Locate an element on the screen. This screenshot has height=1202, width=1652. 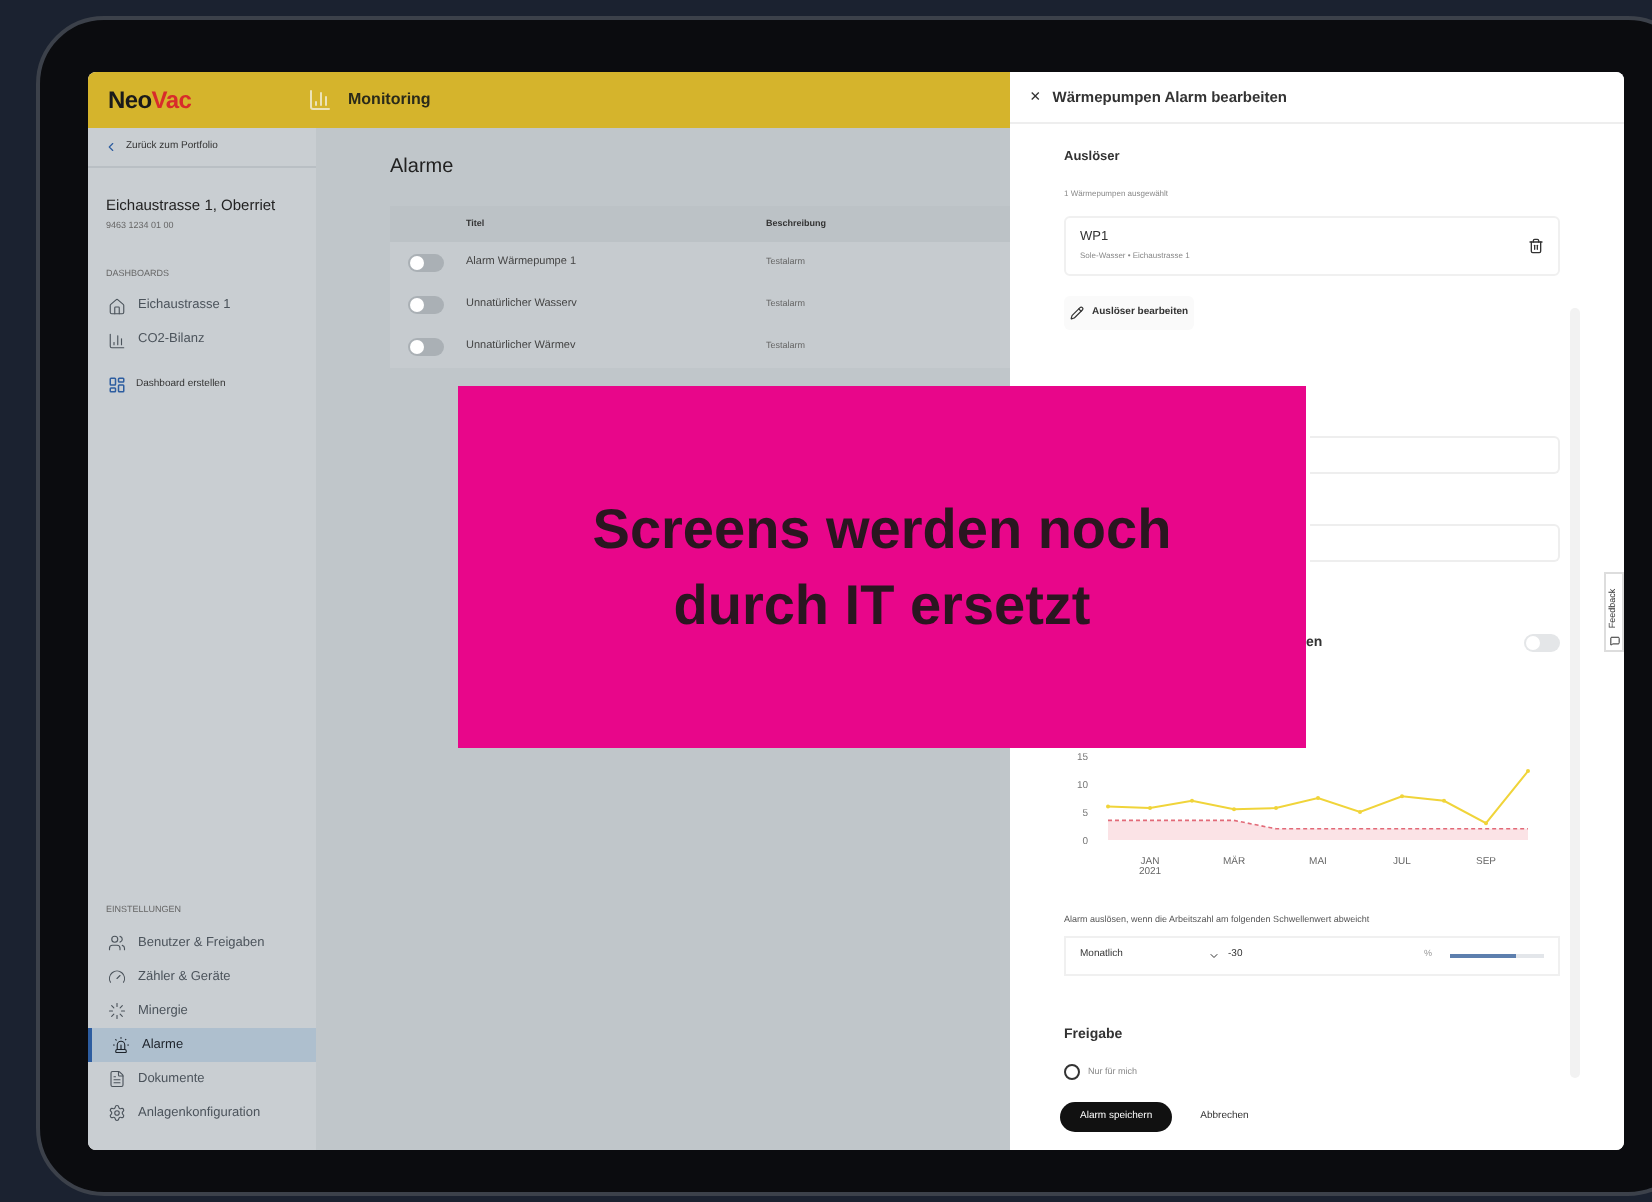
logo-text: NeoVac is located at coordinates (150, 101).